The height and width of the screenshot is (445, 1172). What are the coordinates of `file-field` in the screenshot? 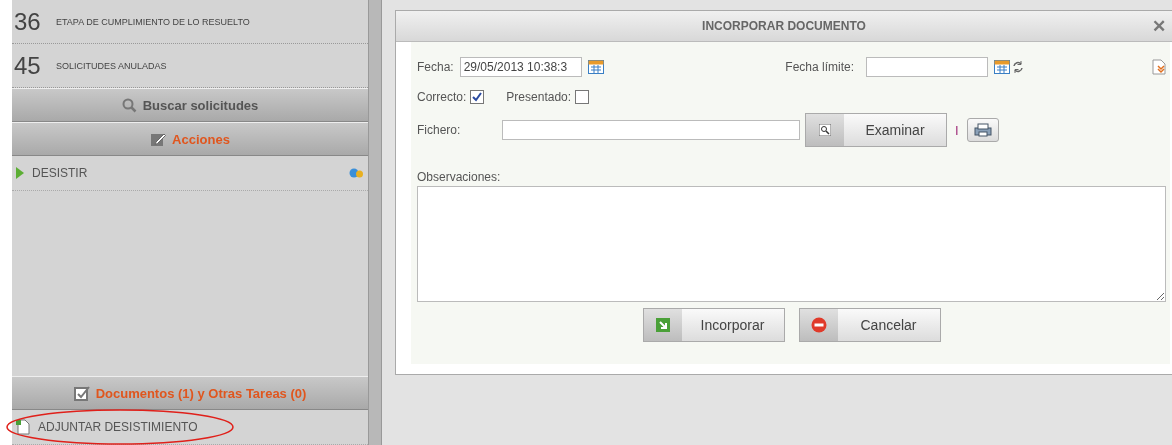 It's located at (651, 130).